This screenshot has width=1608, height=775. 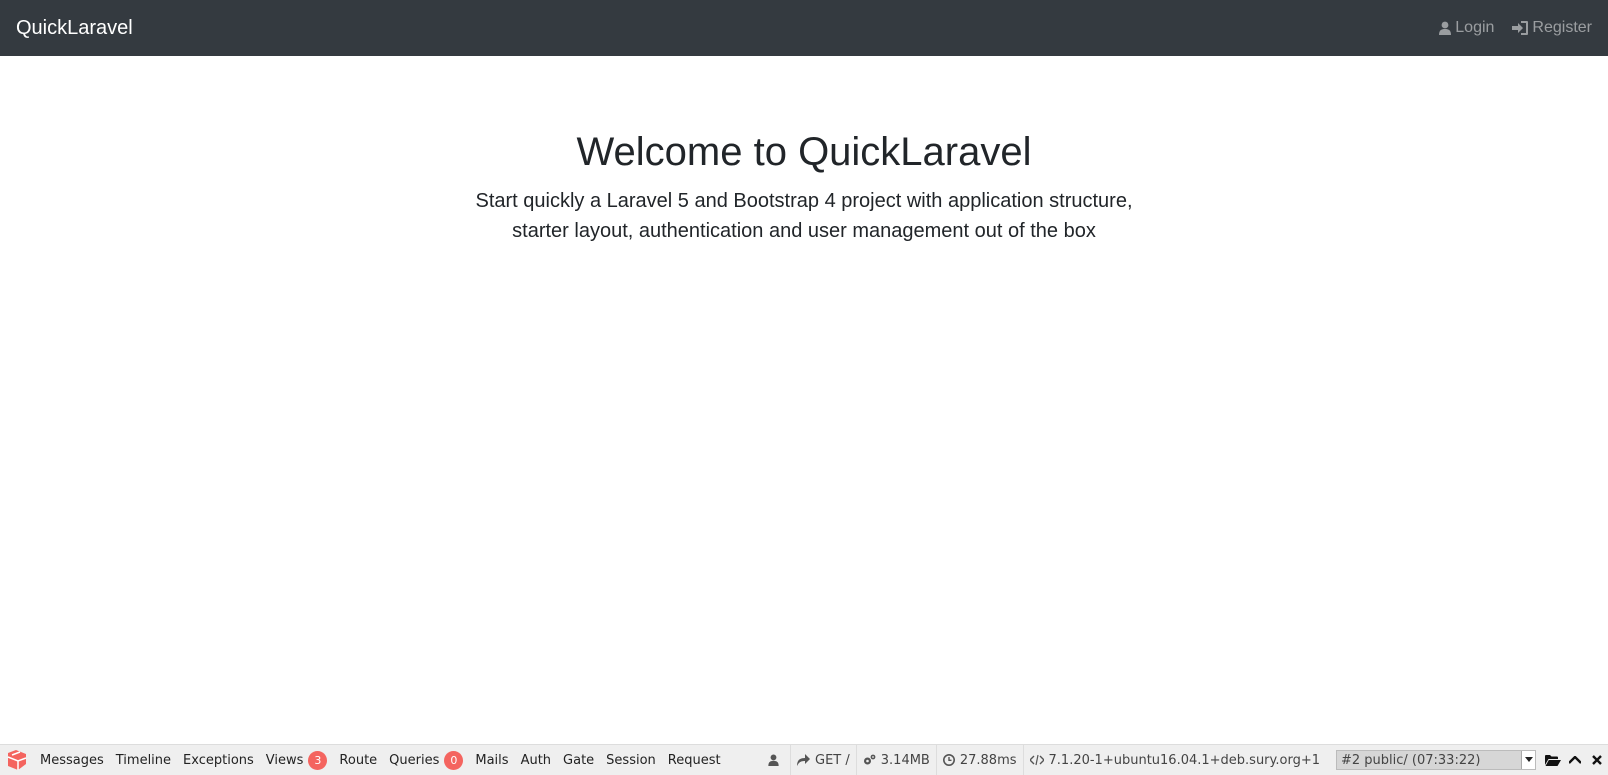 What do you see at coordinates (74, 28) in the screenshot?
I see `brand-link: QuickLaravel` at bounding box center [74, 28].